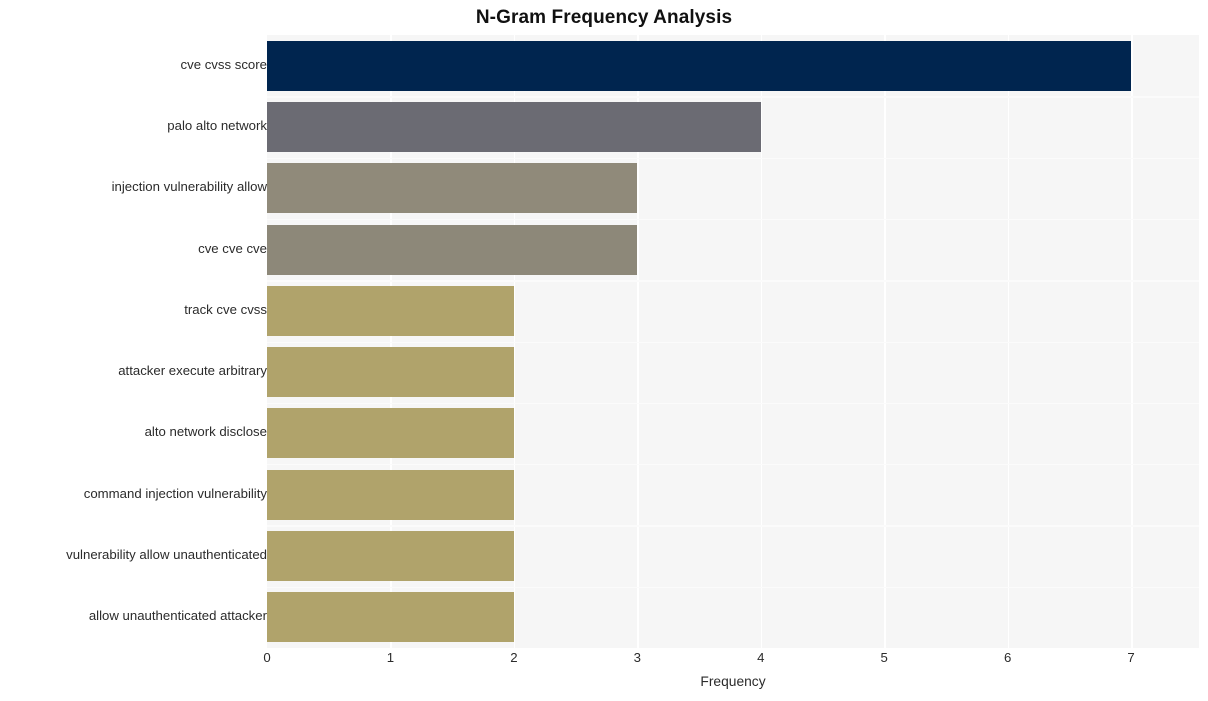  What do you see at coordinates (514, 657) in the screenshot?
I see `x-axis-tick-label: 2` at bounding box center [514, 657].